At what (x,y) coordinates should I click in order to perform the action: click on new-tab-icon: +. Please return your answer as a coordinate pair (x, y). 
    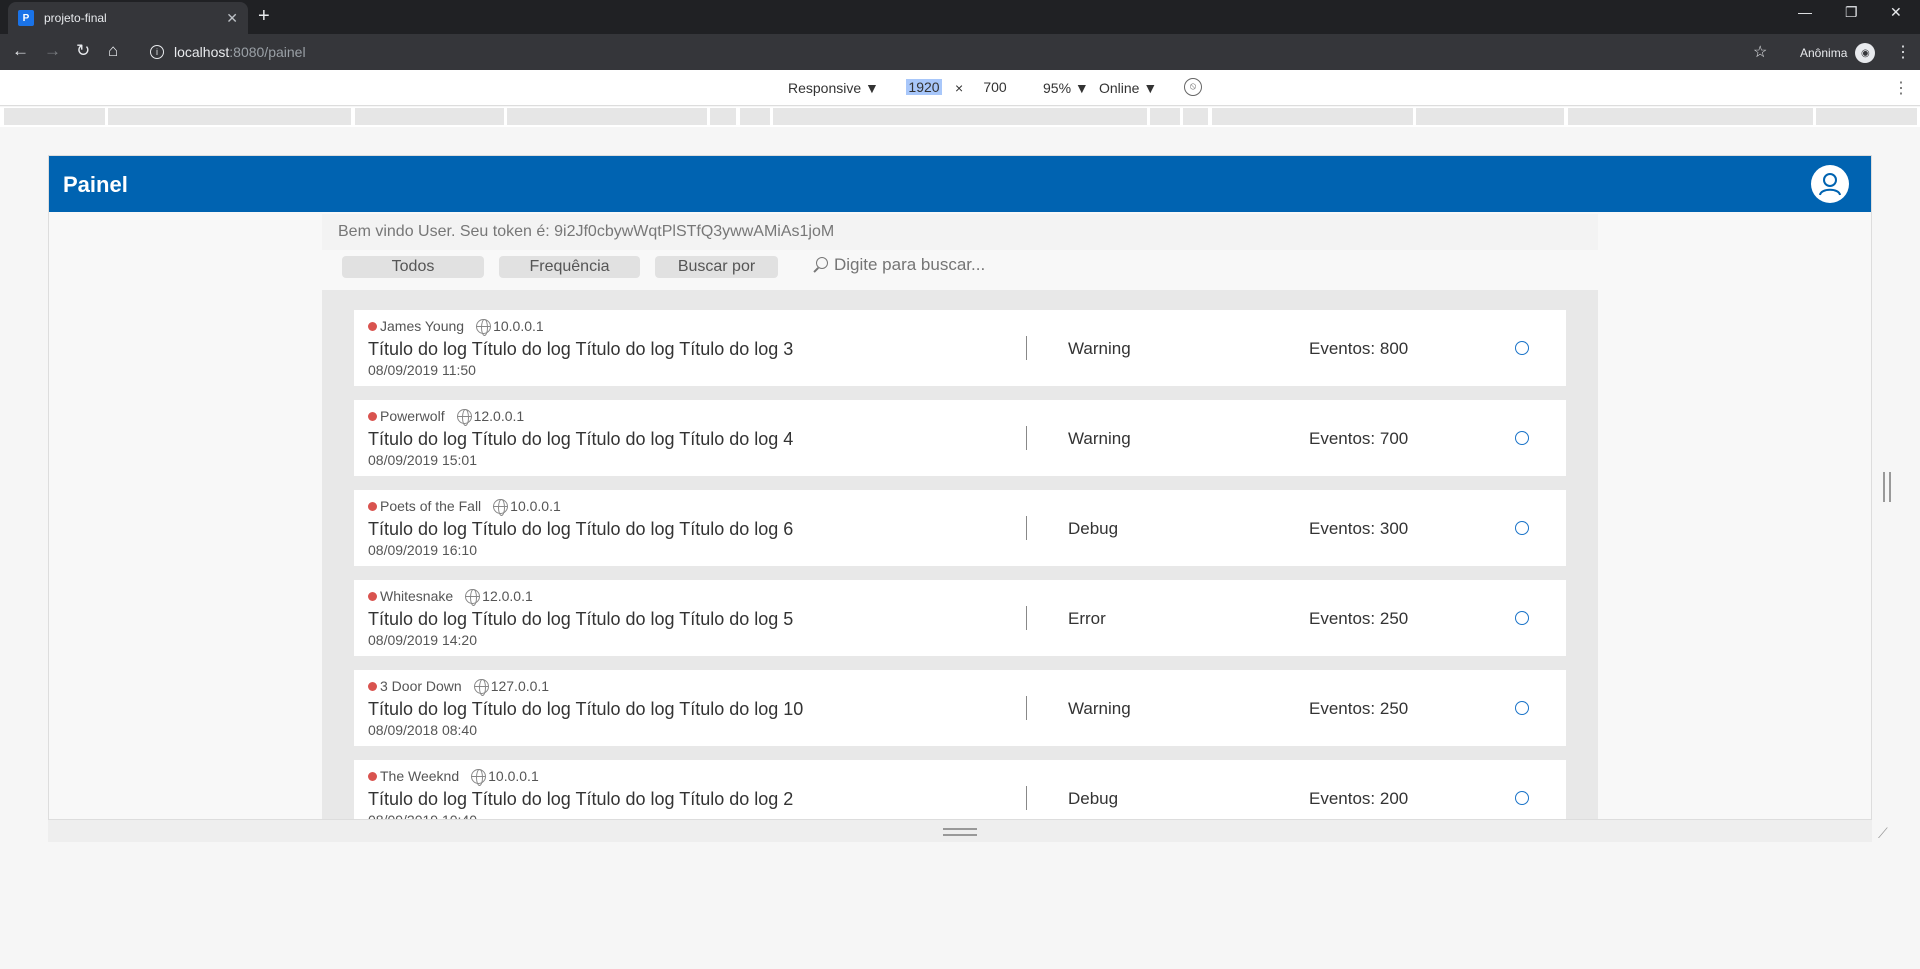
    Looking at the image, I should click on (264, 16).